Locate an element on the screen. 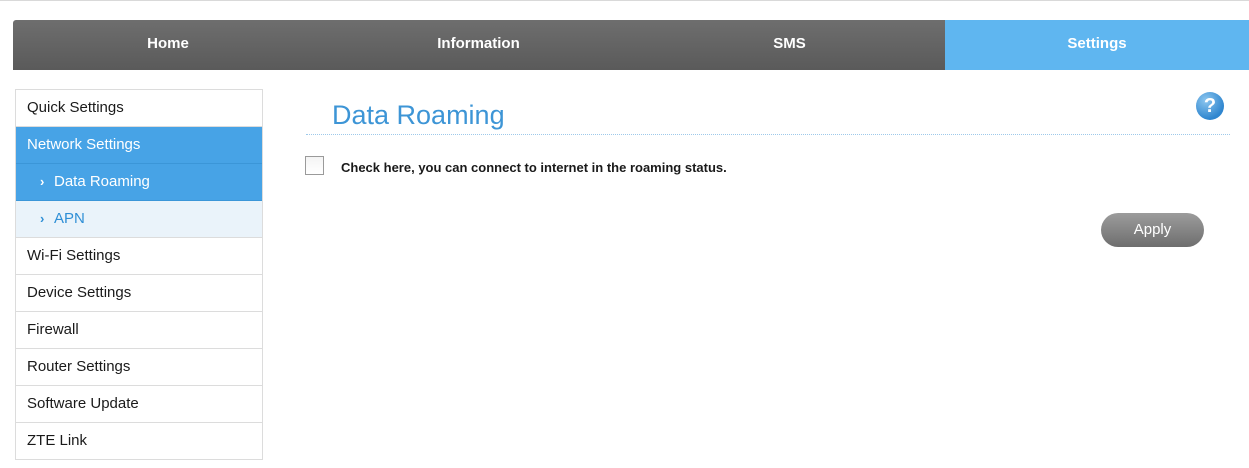 The image size is (1249, 468). top-navigation: Home Information SMS Settings is located at coordinates (631, 45).